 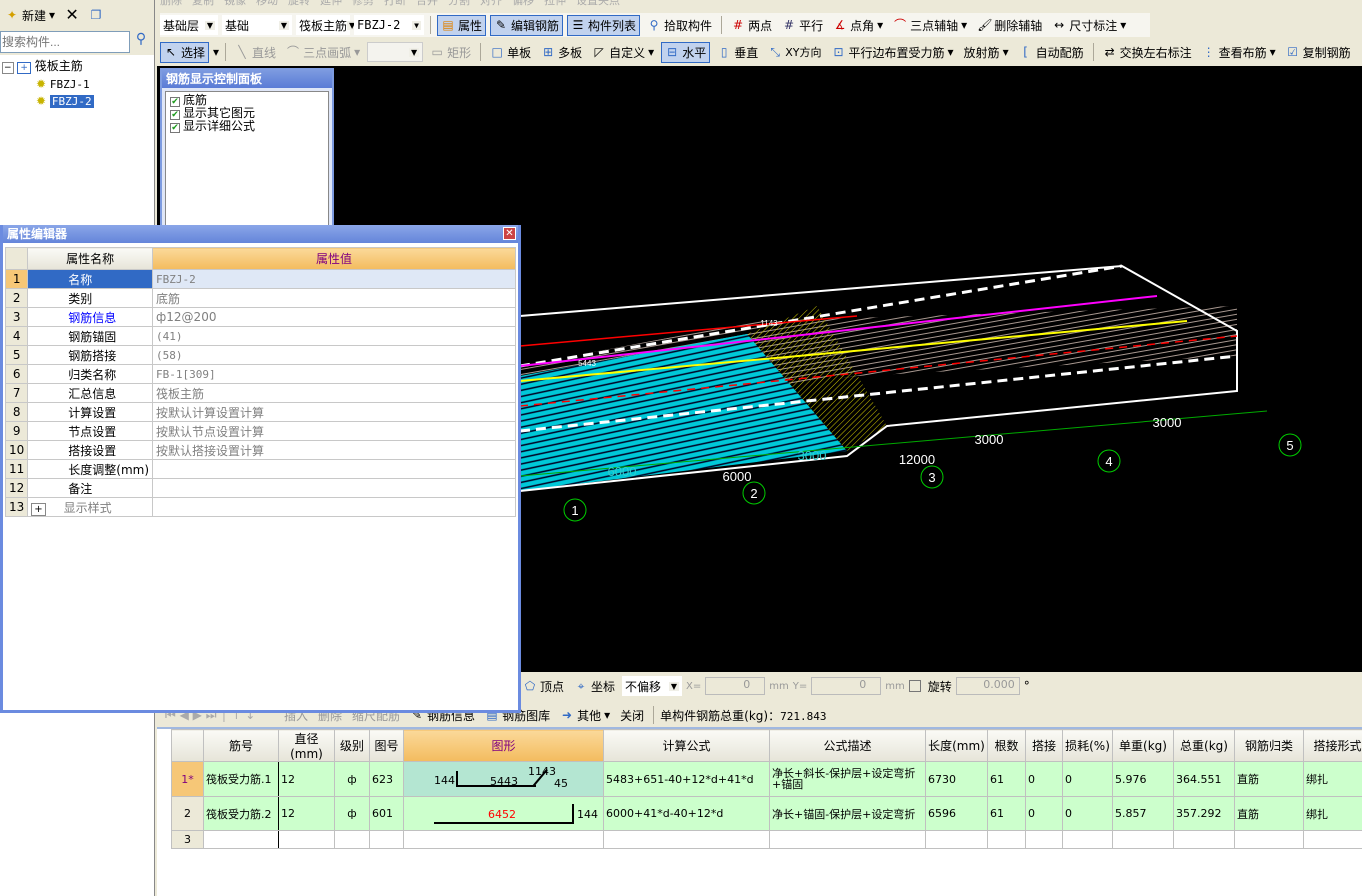 What do you see at coordinates (363, 4) in the screenshot?
I see `faded-tool-button: 修剪` at bounding box center [363, 4].